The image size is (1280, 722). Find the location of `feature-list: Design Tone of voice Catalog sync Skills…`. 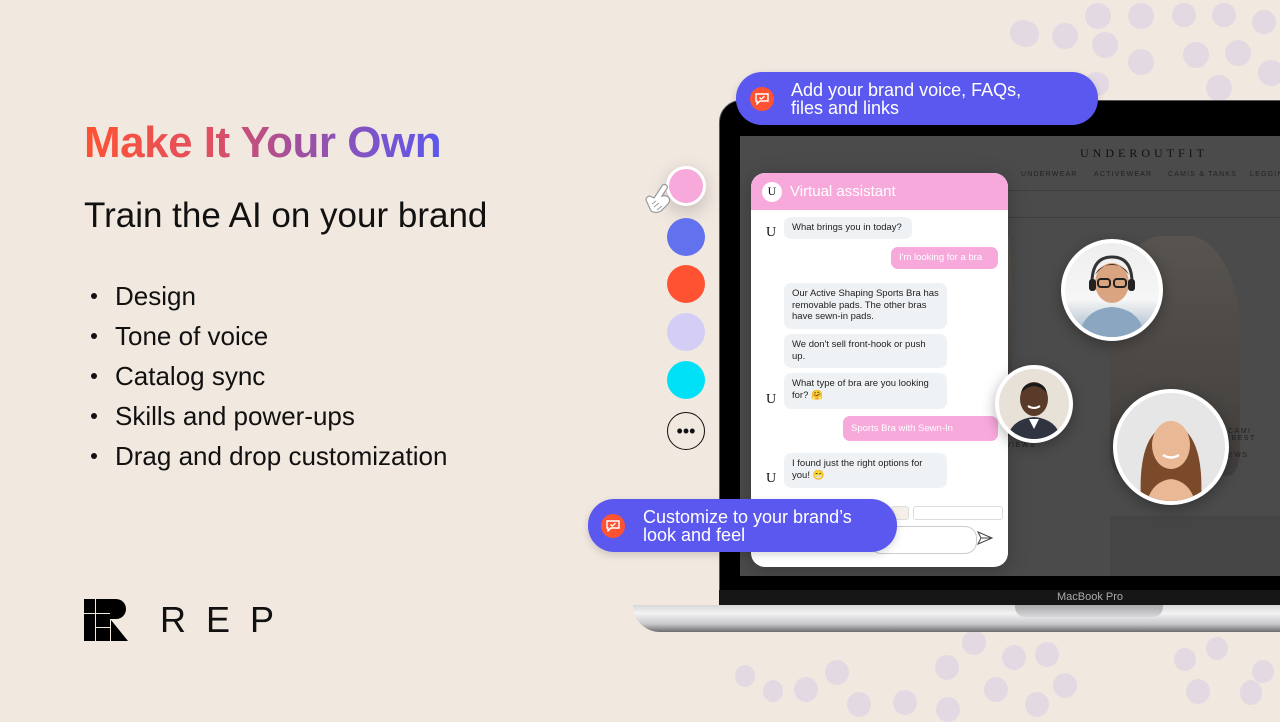

feature-list: Design Tone of voice Catalog sync Skills… is located at coordinates (265, 376).